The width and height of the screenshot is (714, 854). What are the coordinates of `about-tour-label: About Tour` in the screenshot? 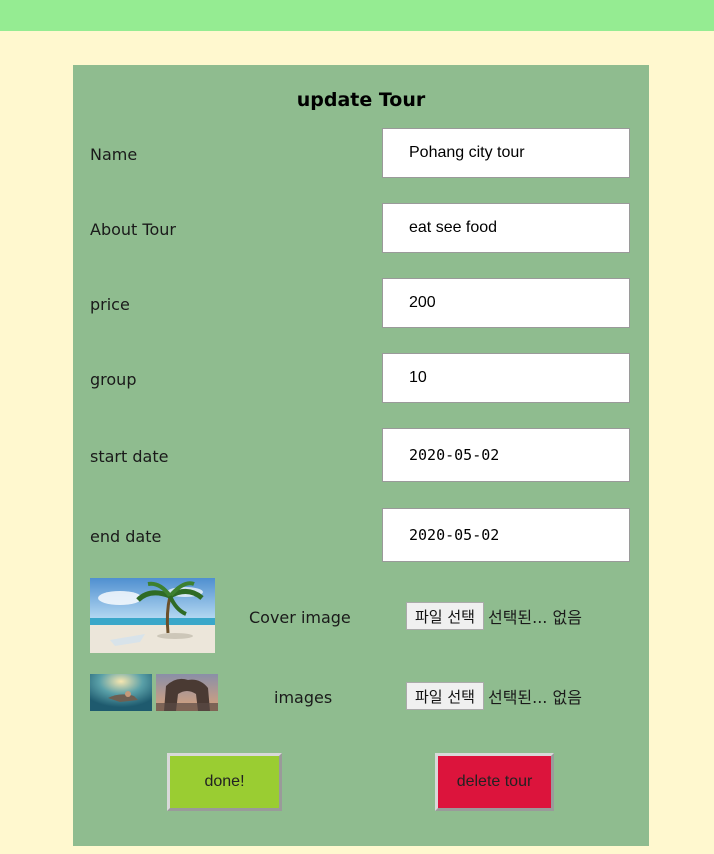 It's located at (133, 229).